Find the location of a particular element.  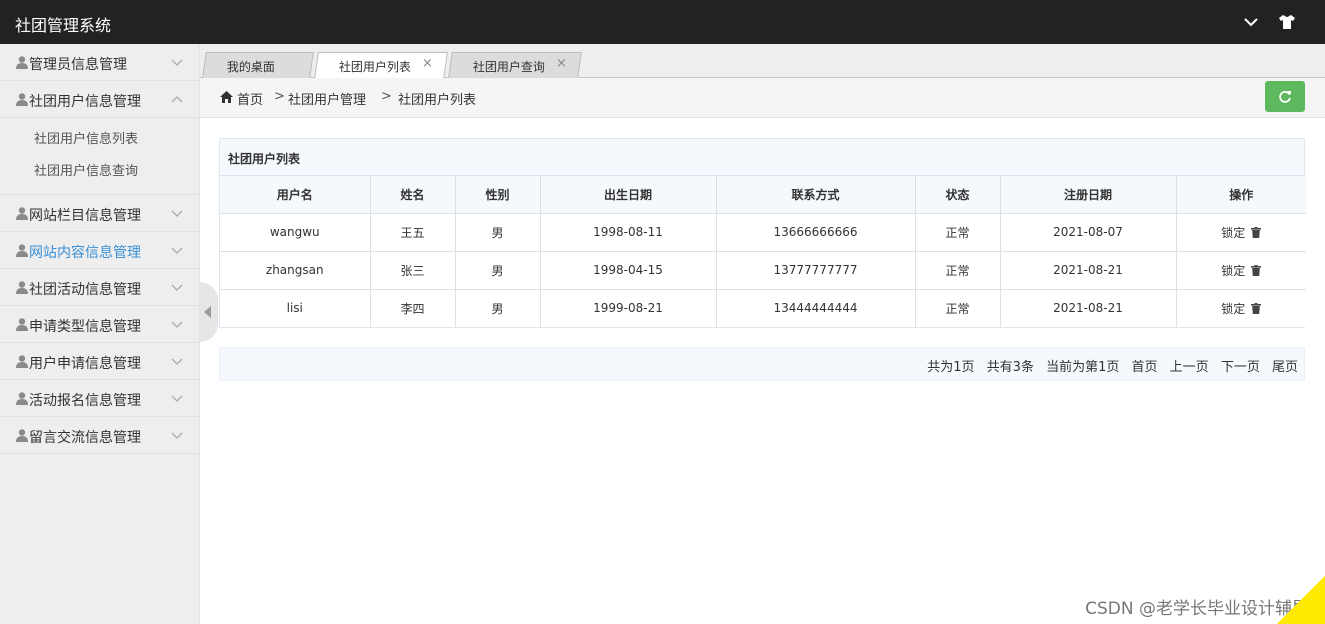

watermark-text: CSDN @老学长毕业设计辅导 is located at coordinates (1197, 609).